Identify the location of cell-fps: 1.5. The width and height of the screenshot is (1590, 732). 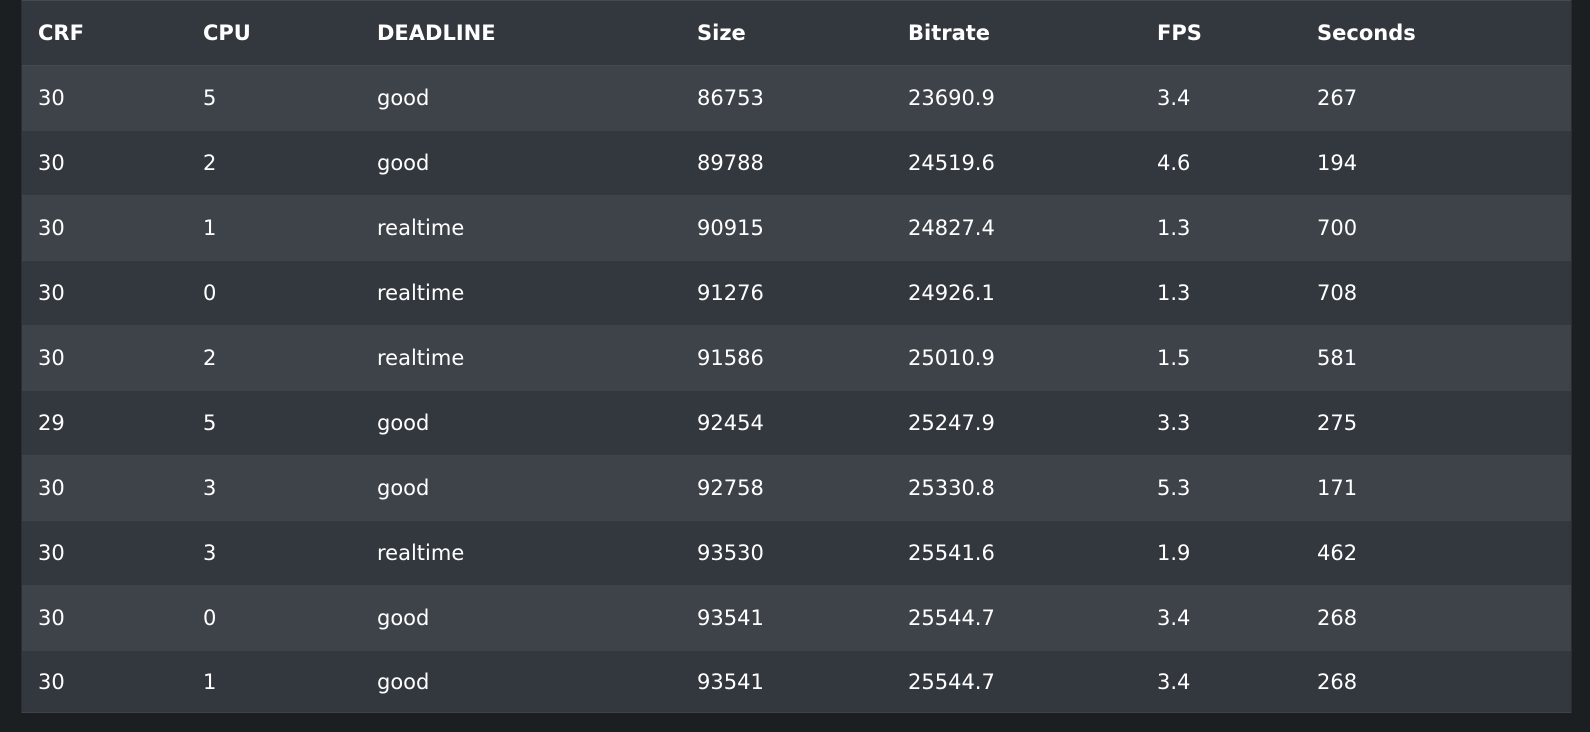
(1174, 358).